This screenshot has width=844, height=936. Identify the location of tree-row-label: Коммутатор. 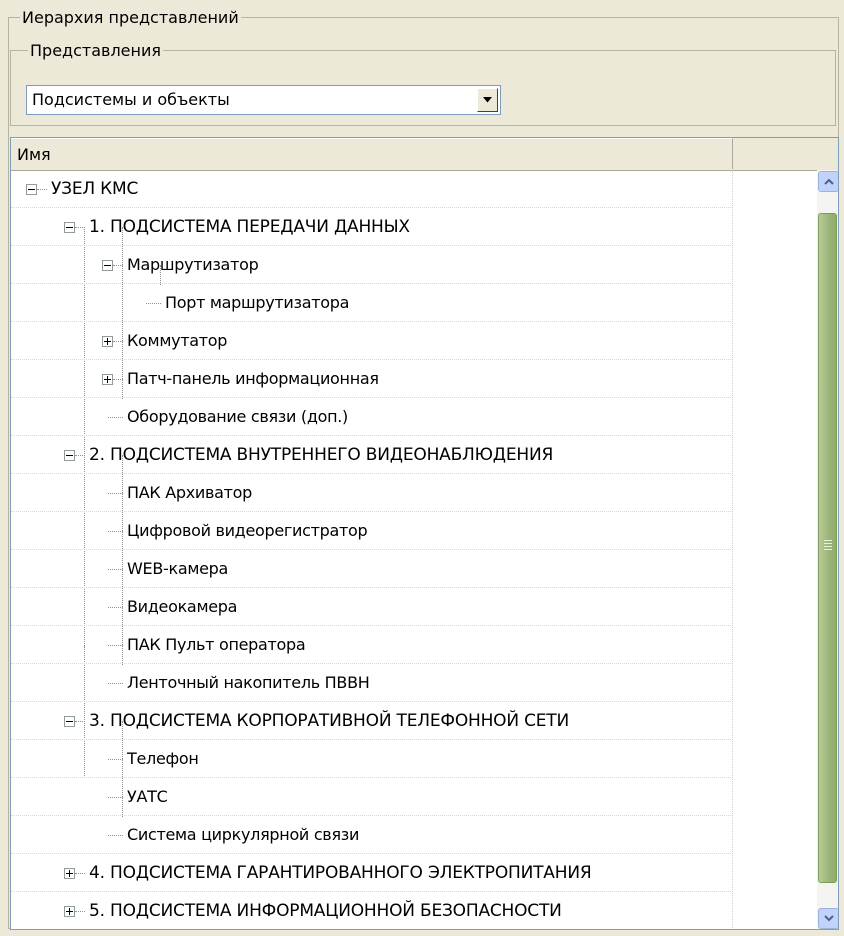
(177, 340).